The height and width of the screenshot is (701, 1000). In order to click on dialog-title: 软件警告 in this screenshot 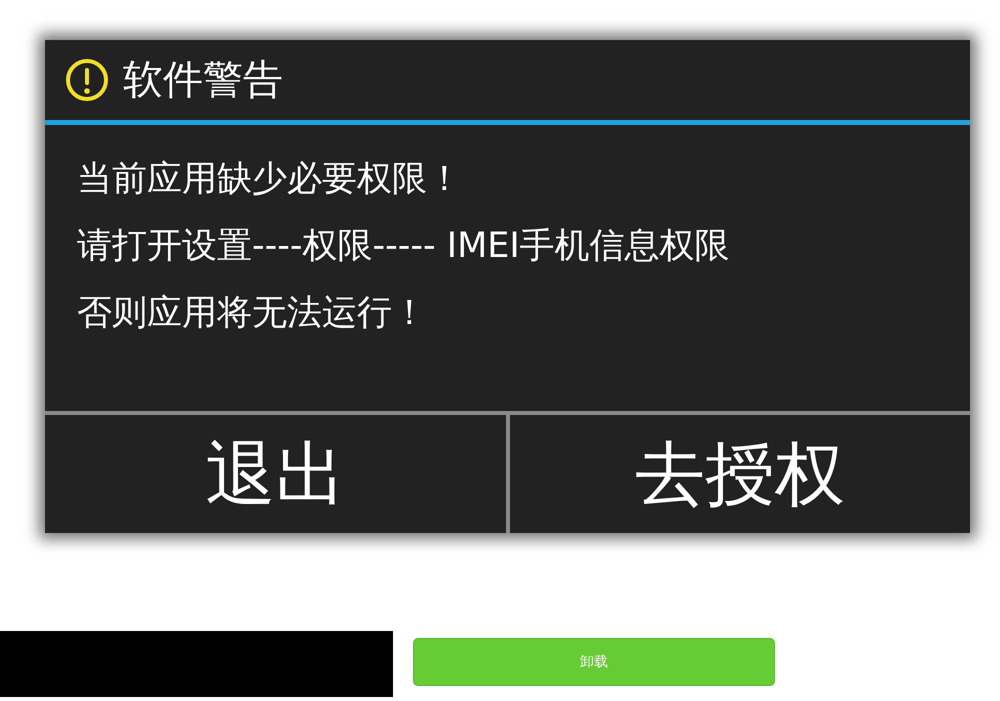, I will do `click(203, 80)`.